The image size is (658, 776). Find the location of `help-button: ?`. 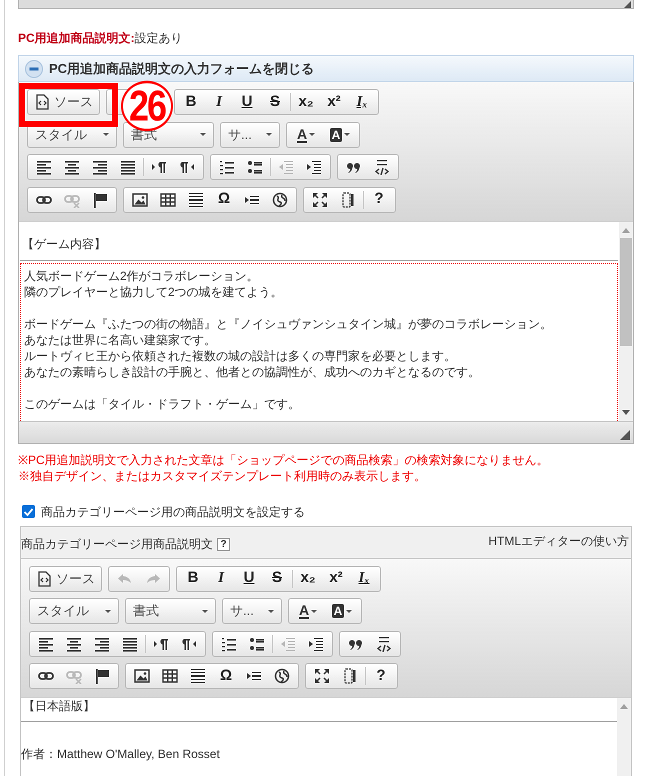

help-button: ? is located at coordinates (223, 544).